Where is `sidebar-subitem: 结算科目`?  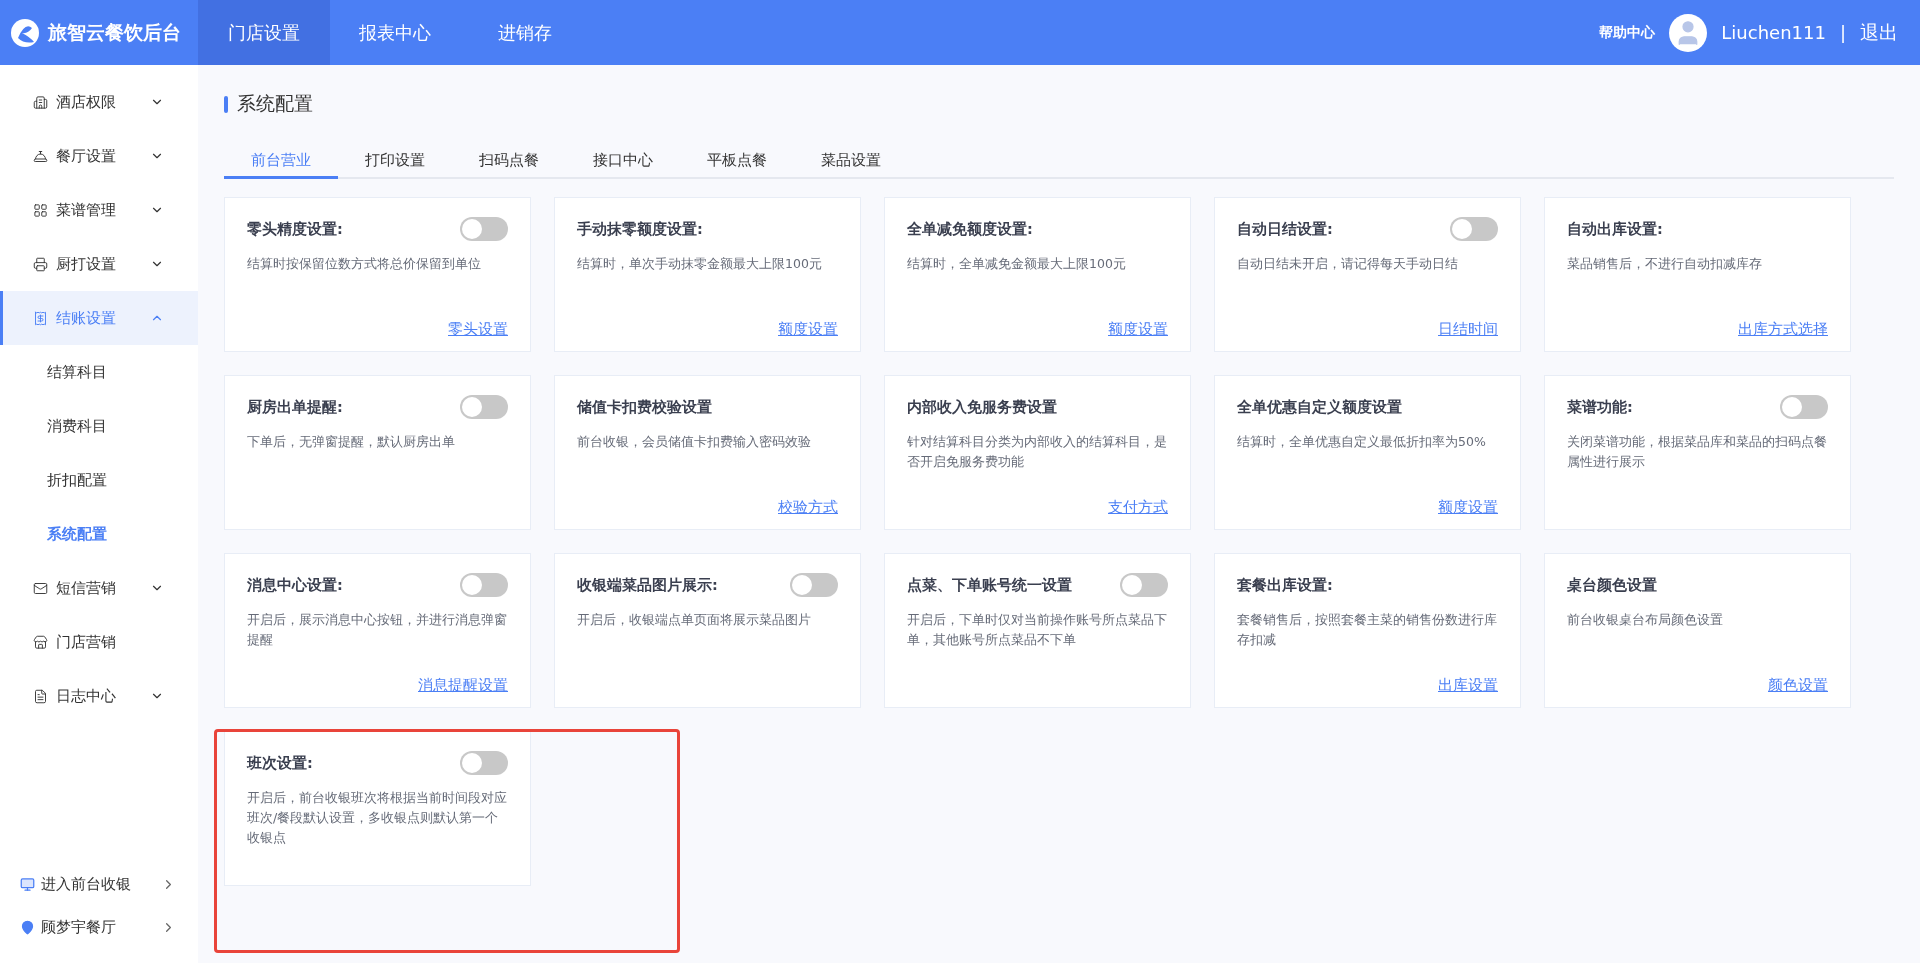
sidebar-subitem: 结算科目 is located at coordinates (99, 372).